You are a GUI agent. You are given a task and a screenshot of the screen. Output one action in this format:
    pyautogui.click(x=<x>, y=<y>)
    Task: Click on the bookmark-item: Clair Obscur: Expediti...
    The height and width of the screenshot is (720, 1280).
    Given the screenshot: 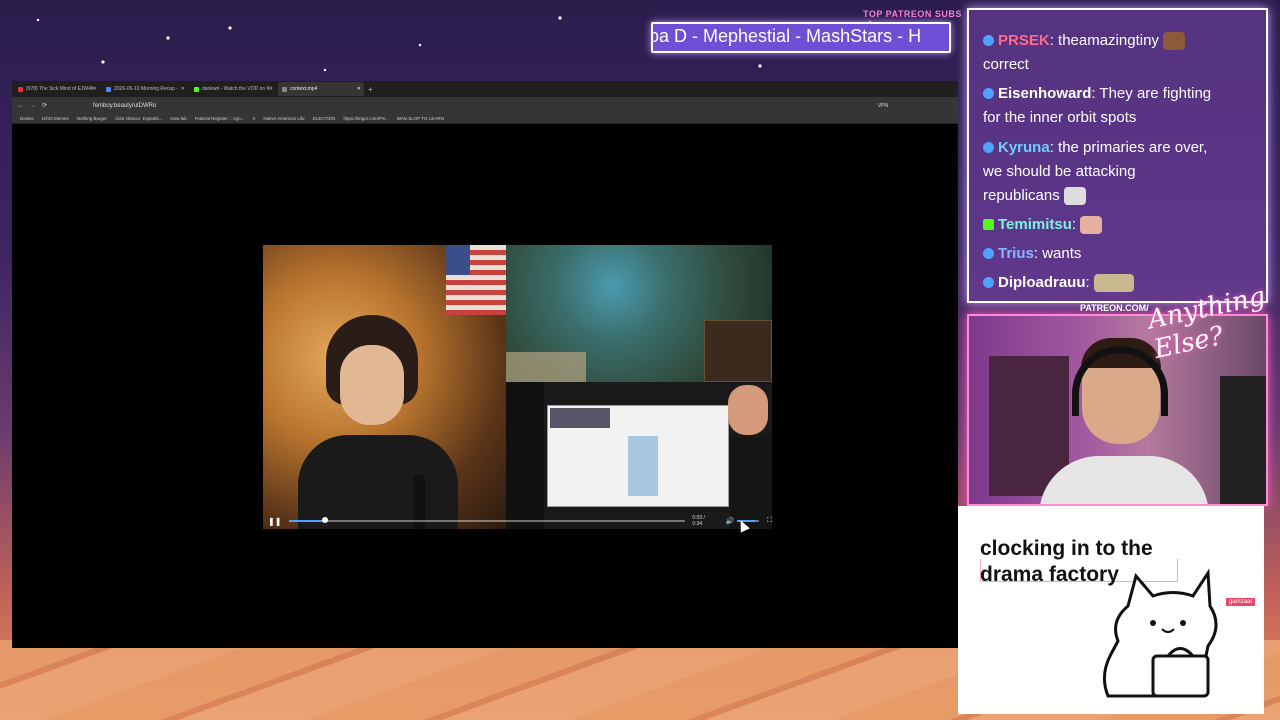 What is the action you would take?
    pyautogui.click(x=138, y=118)
    